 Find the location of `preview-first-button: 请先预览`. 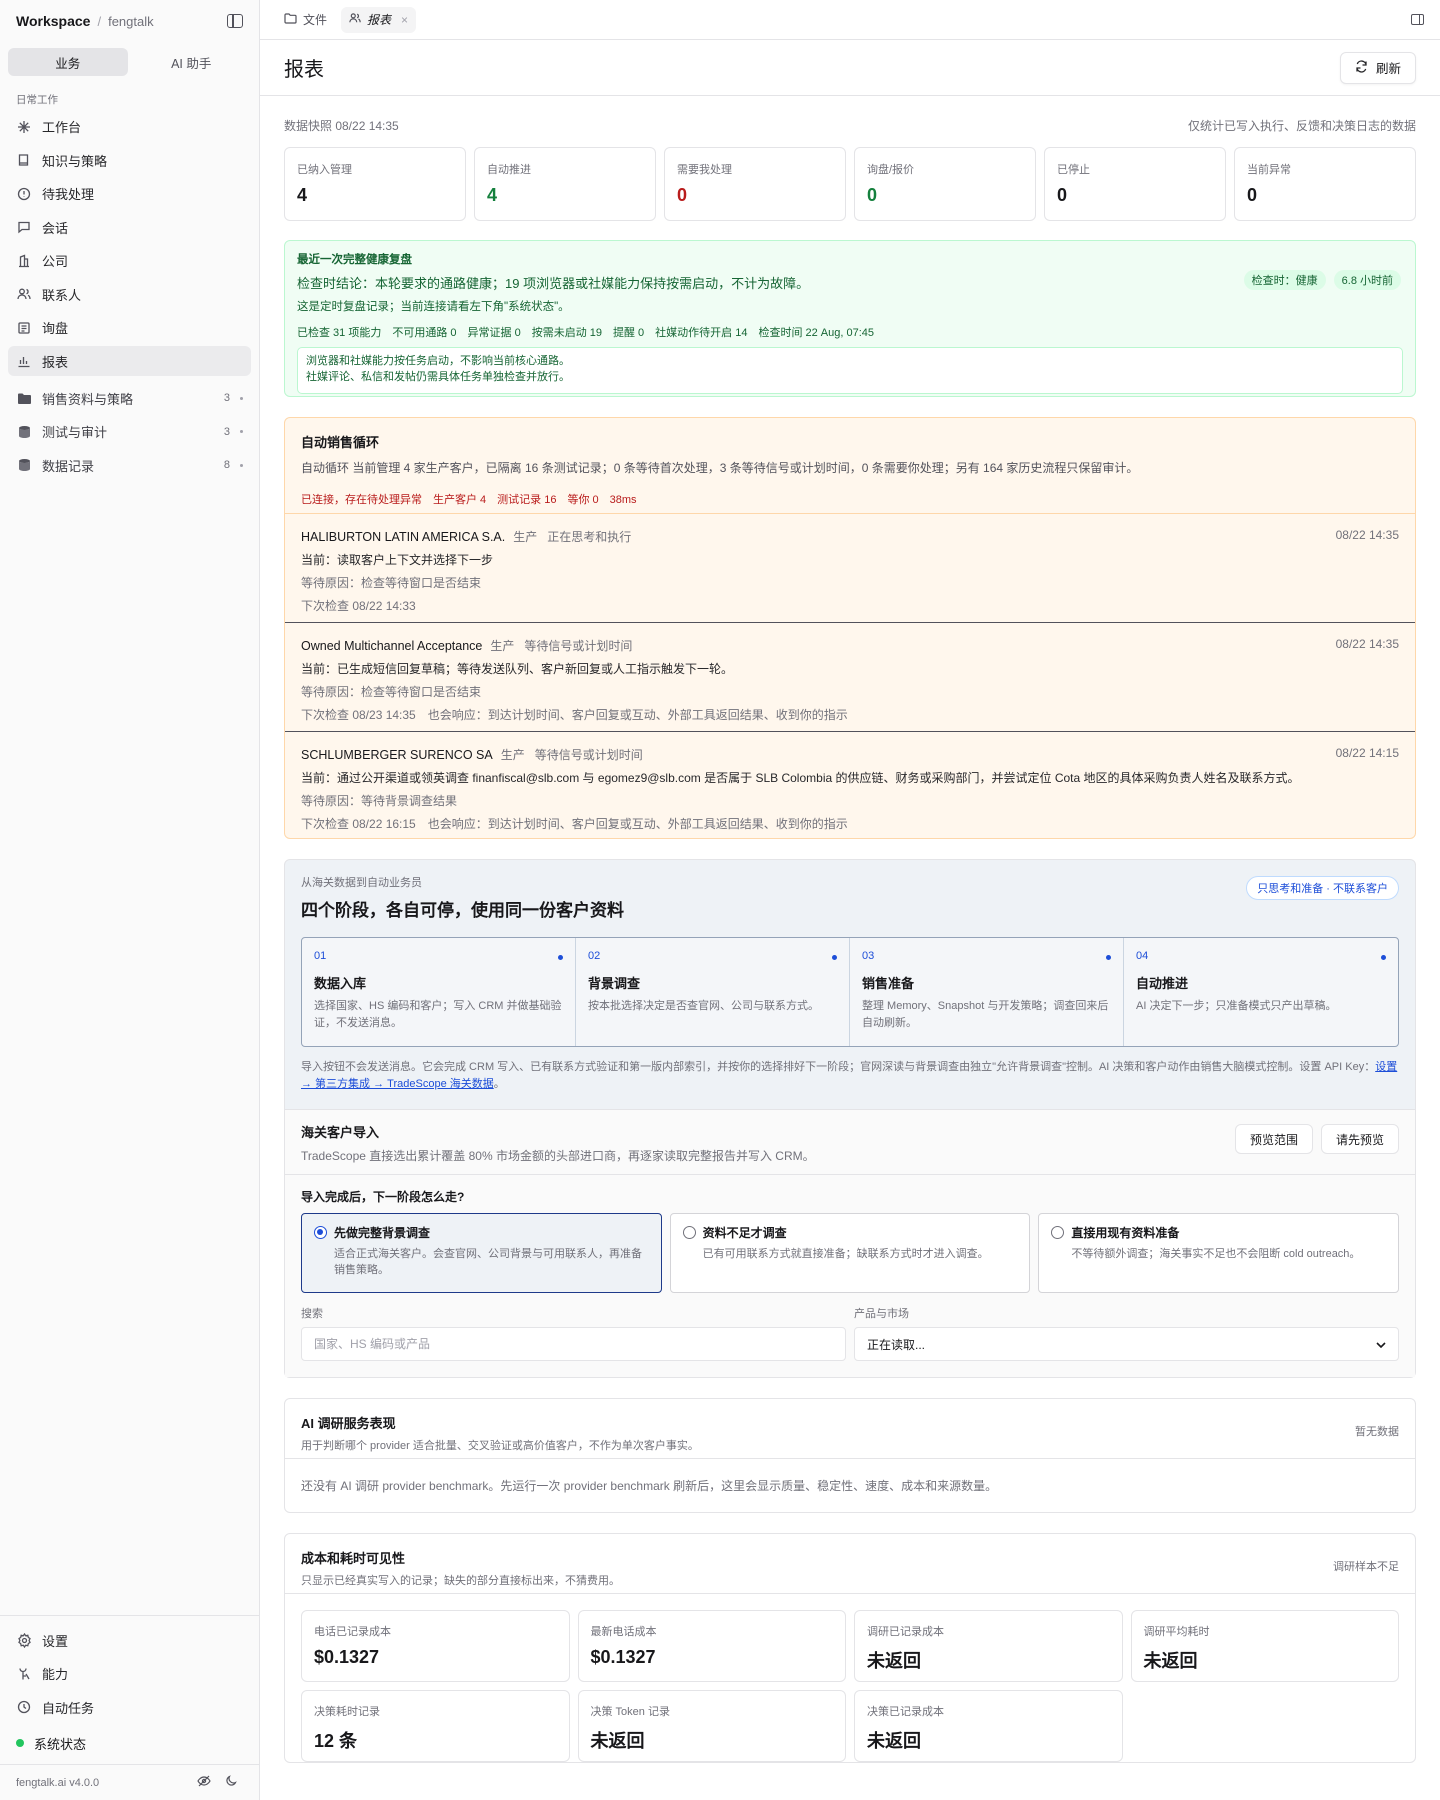

preview-first-button: 请先预览 is located at coordinates (1359, 1139).